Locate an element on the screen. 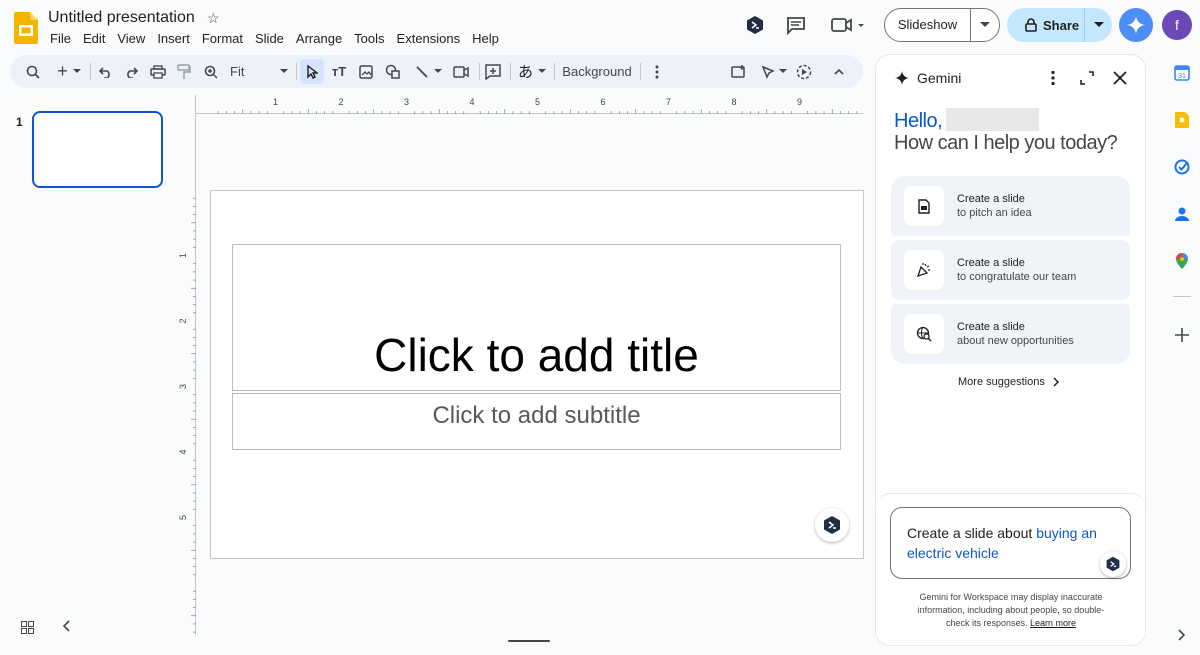  suggestion-pitch-idea: Create a slide to pitch an idea is located at coordinates (1010, 206).